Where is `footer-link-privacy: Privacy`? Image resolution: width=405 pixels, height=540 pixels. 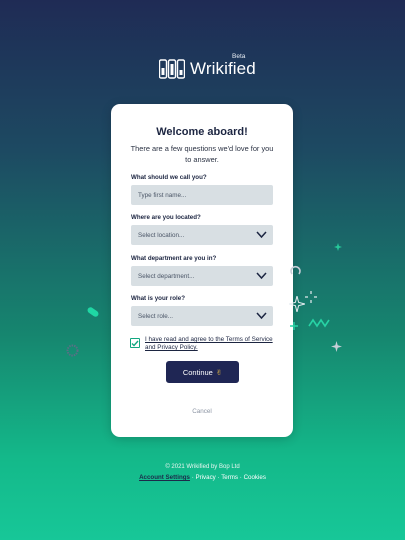 footer-link-privacy: Privacy is located at coordinates (205, 477).